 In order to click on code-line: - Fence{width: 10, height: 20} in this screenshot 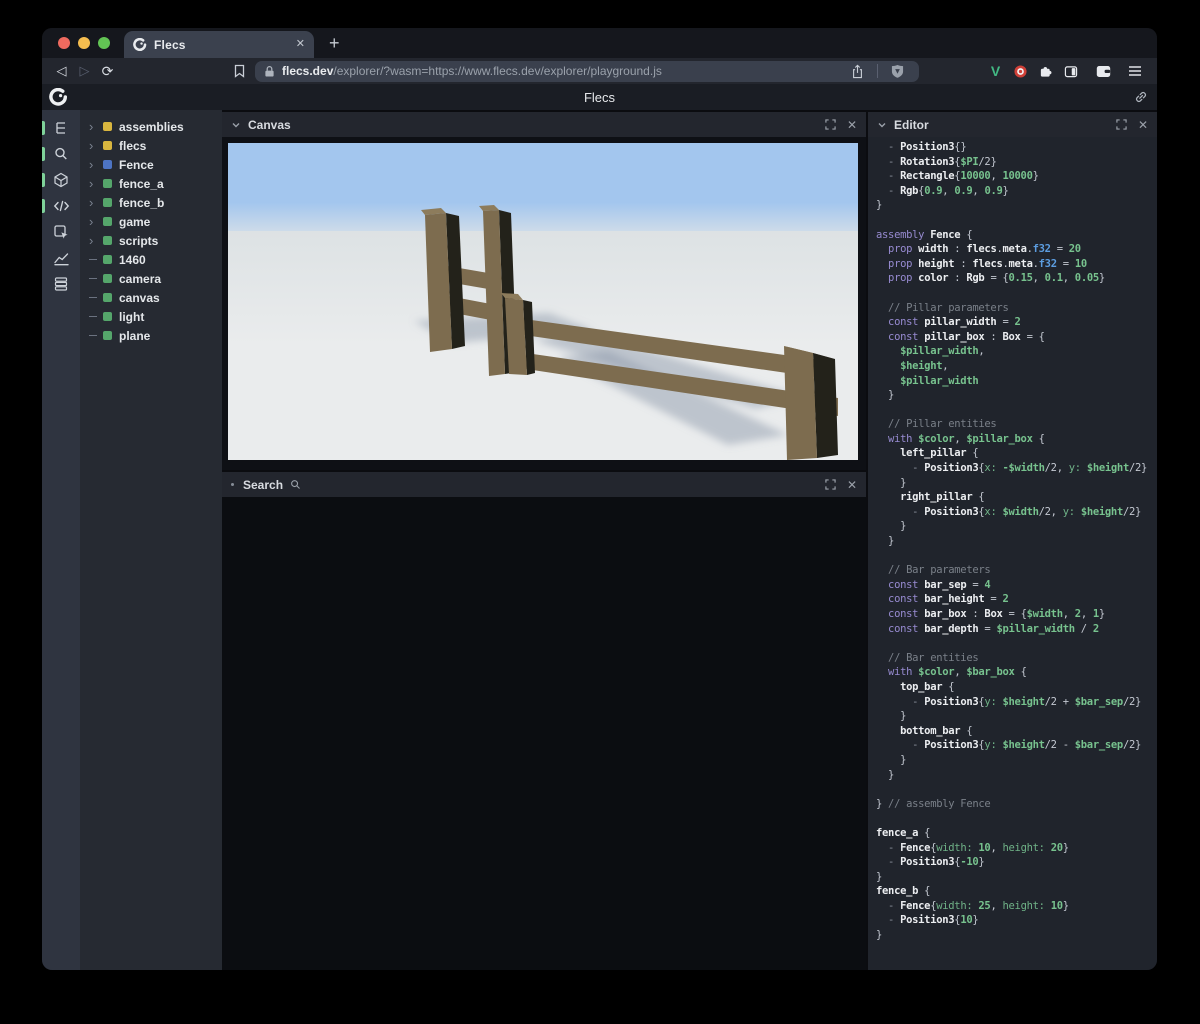, I will do `click(972, 847)`.